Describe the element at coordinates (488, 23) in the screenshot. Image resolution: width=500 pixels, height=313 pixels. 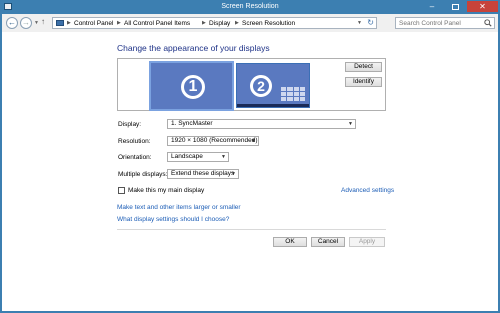
I see `search-icon` at that location.